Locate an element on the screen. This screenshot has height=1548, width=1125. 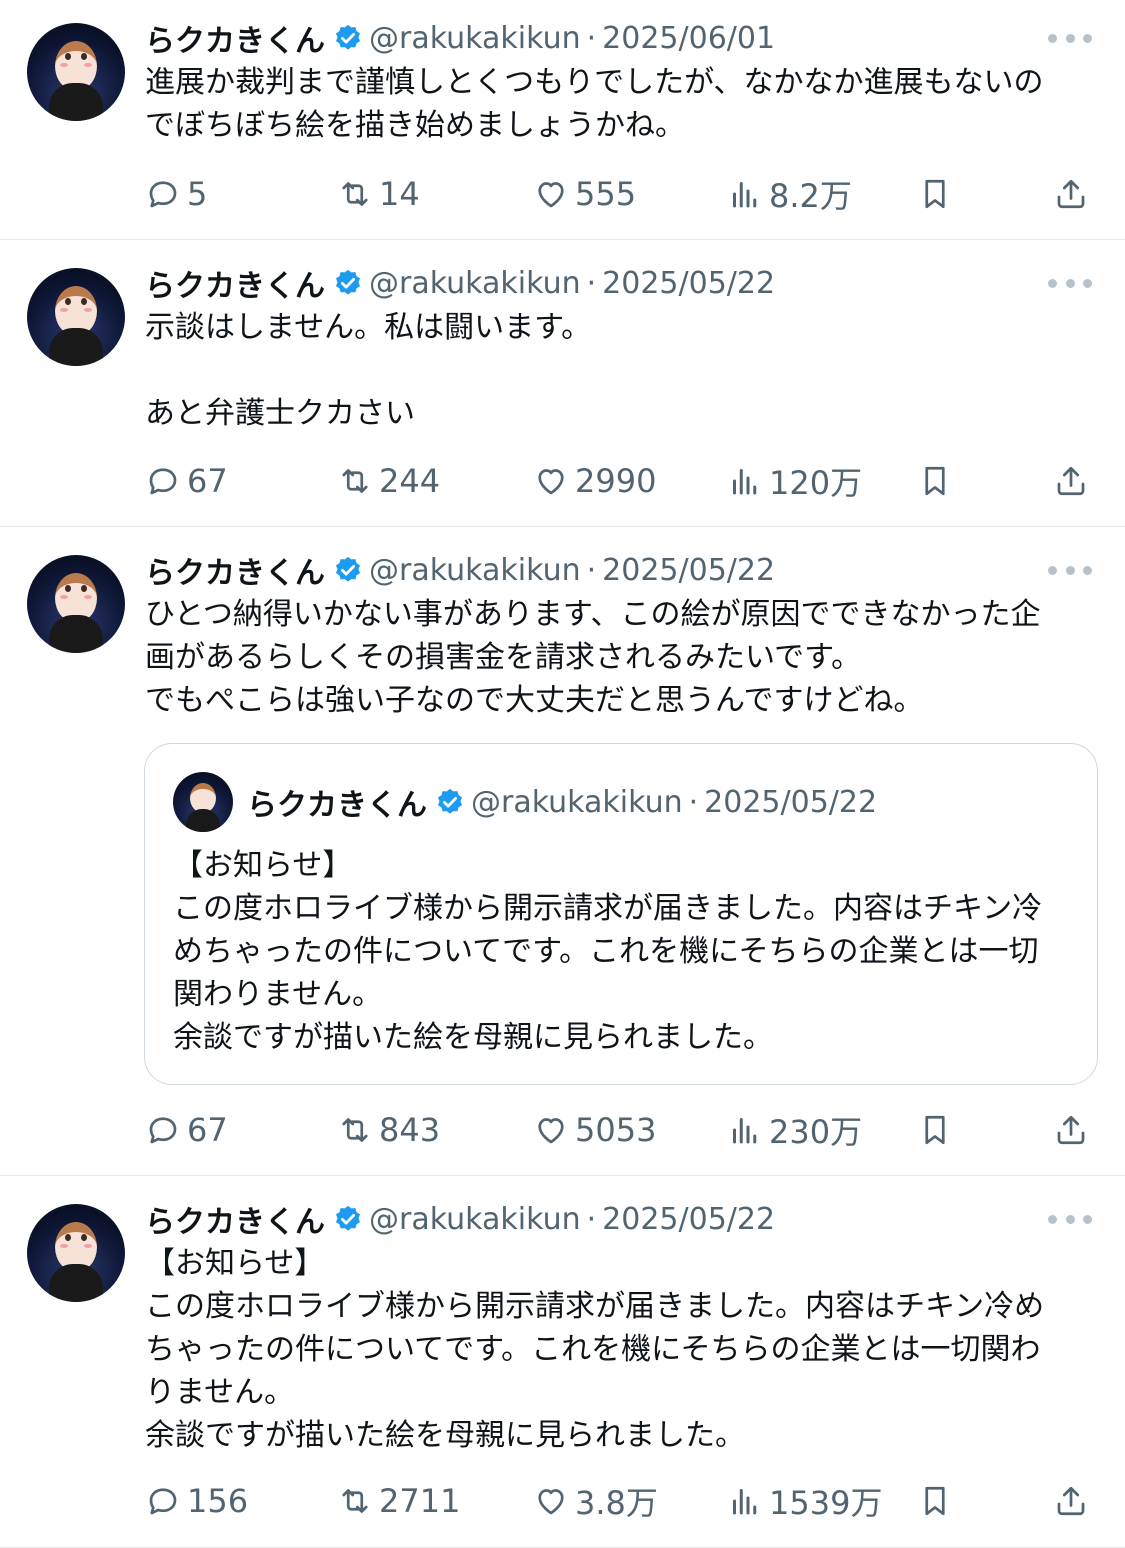
retweet-button: 14 is located at coordinates (378, 194).